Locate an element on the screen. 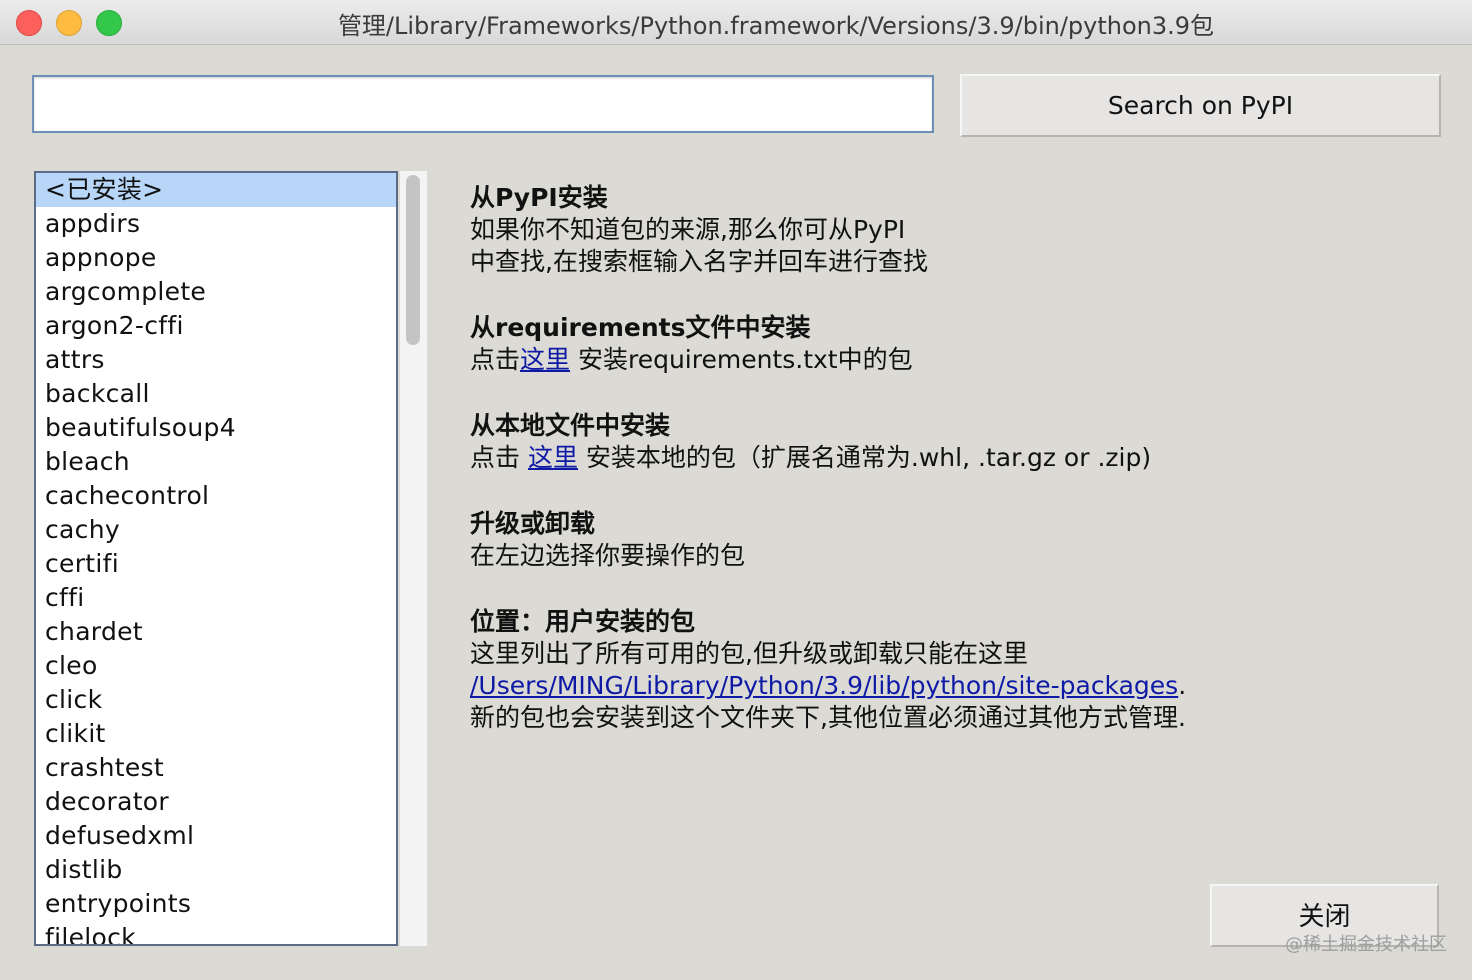  list-item: argcomplete is located at coordinates (216, 292).